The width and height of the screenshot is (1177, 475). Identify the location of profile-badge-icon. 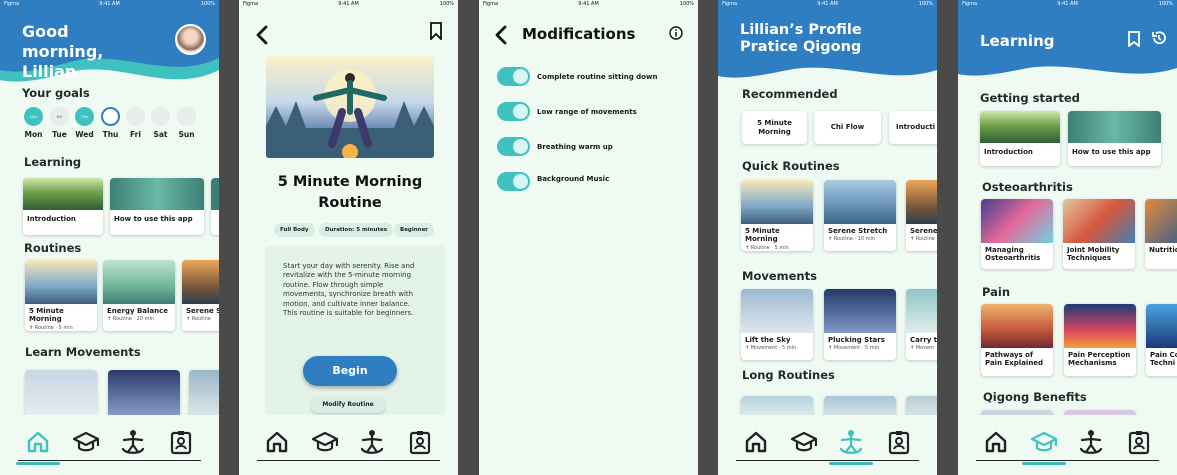
(1139, 443).